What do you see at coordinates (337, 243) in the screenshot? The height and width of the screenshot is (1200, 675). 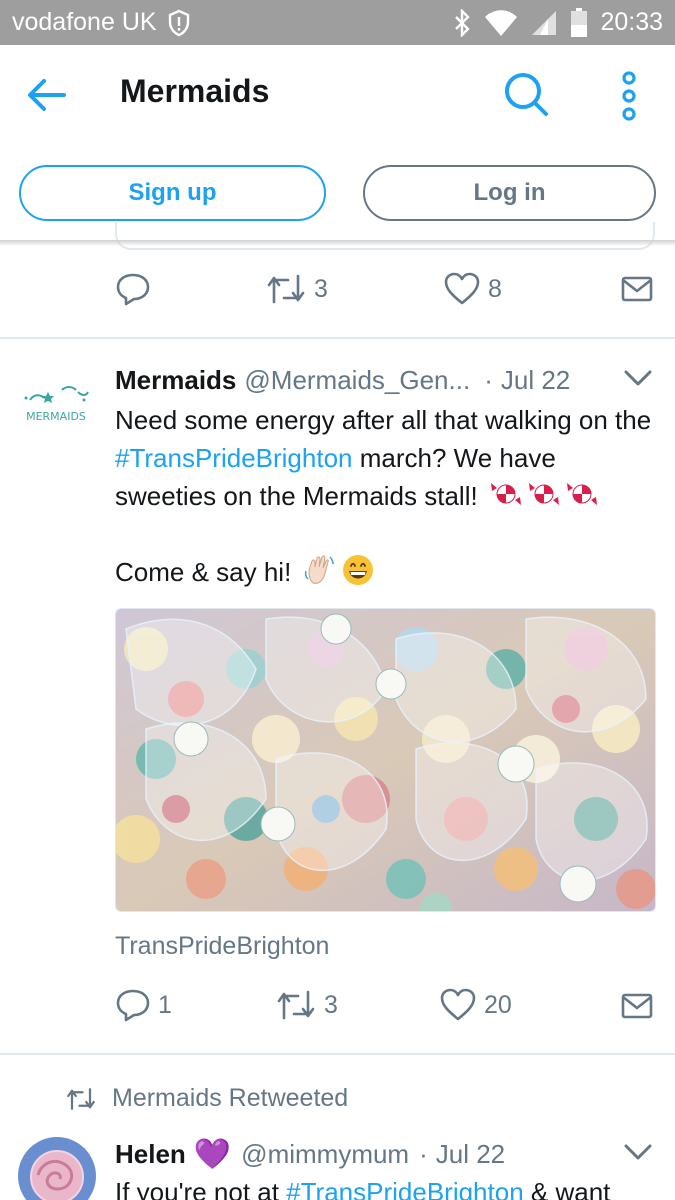 I see `header-shadow` at bounding box center [337, 243].